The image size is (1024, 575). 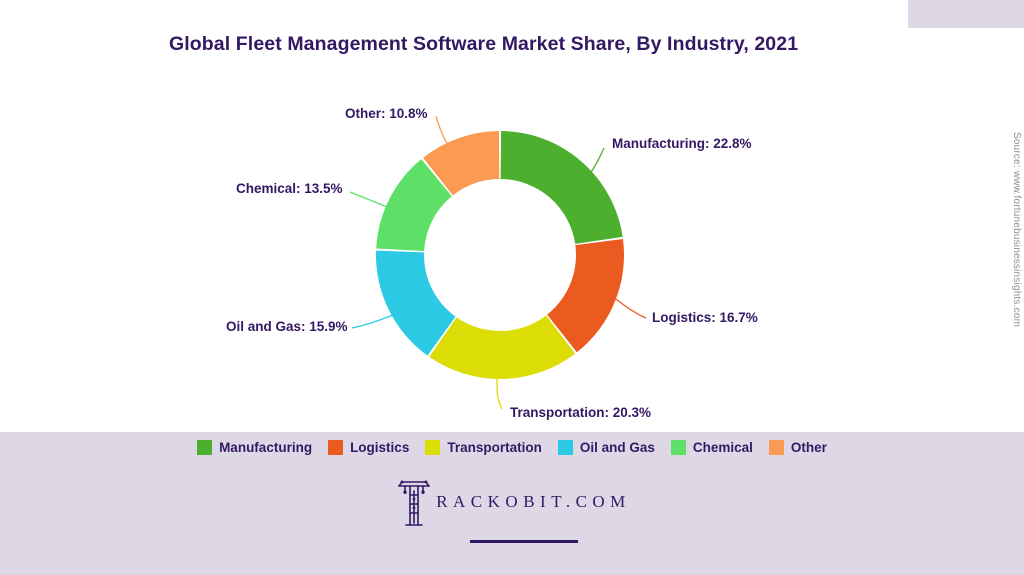 I want to click on donut-slice-group, so click(x=500, y=255).